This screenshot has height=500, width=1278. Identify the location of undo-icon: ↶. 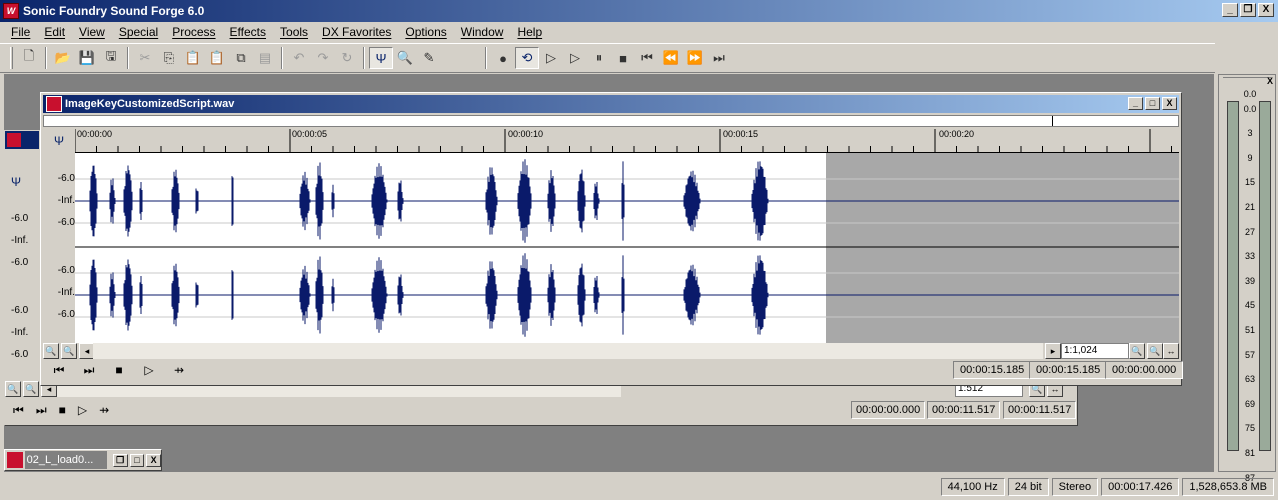
(299, 58).